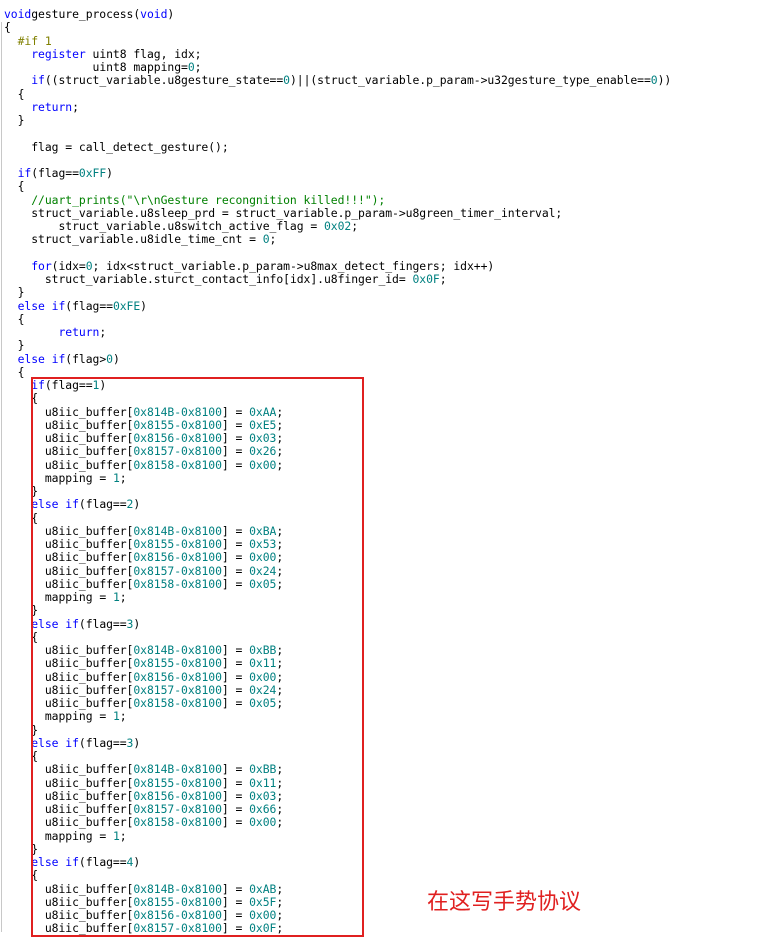 The width and height of the screenshot is (768, 937). What do you see at coordinates (143, 451) in the screenshot?
I see `code-line: u8iic_buffer[0x8157-0x8100] = 0x26;` at bounding box center [143, 451].